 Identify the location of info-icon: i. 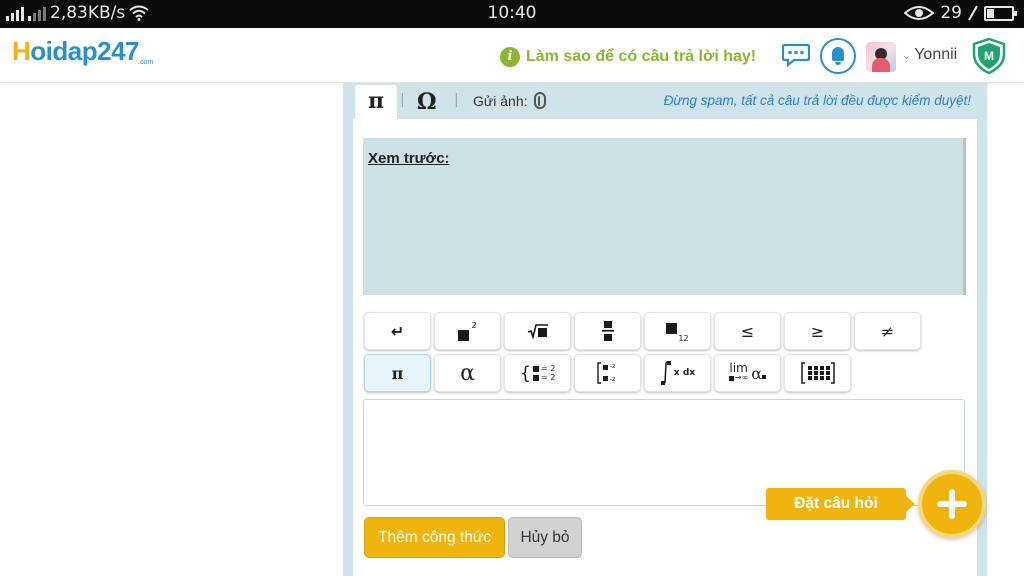
(510, 57).